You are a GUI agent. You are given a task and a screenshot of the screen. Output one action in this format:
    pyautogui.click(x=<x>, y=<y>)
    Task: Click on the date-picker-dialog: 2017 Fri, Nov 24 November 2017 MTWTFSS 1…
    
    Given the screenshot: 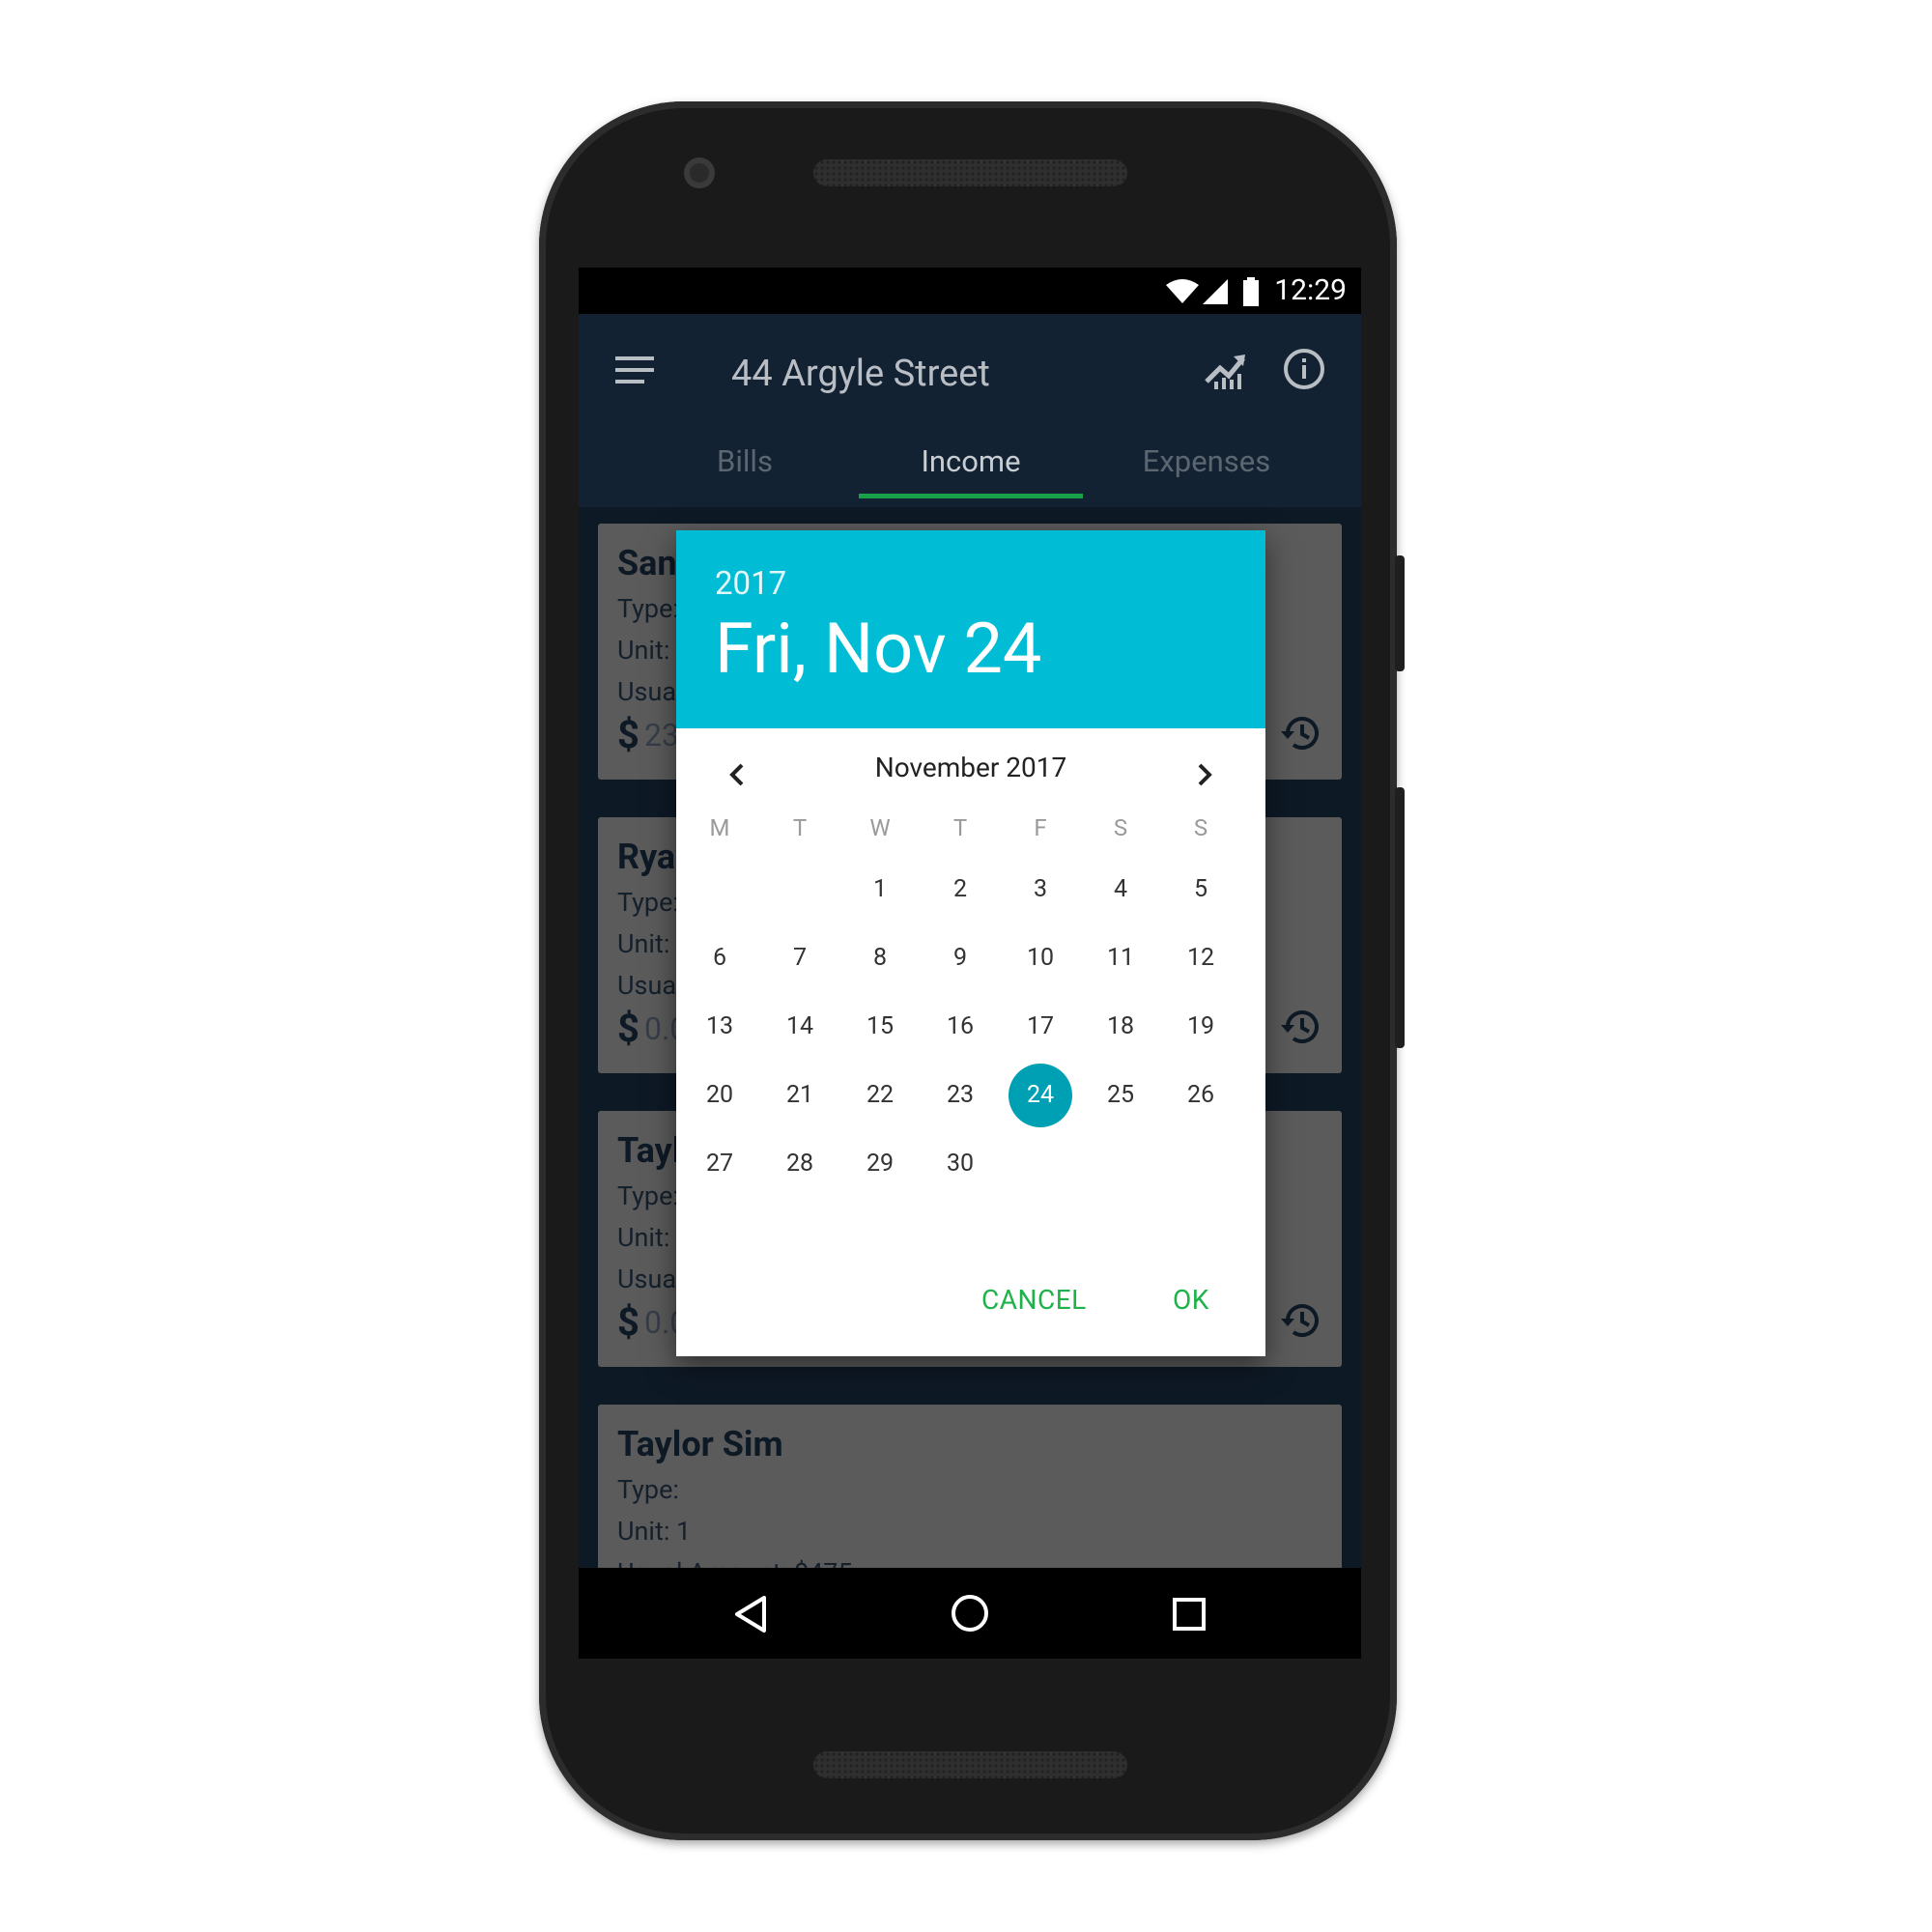 What is the action you would take?
    pyautogui.click(x=970, y=943)
    